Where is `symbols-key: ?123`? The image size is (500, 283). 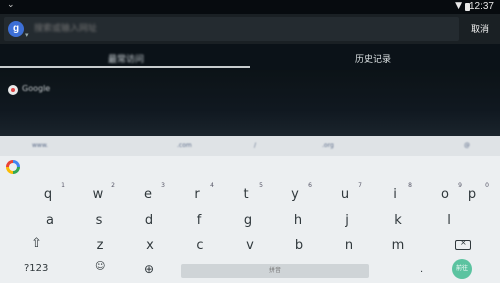
symbols-key: ?123 is located at coordinates (36, 268).